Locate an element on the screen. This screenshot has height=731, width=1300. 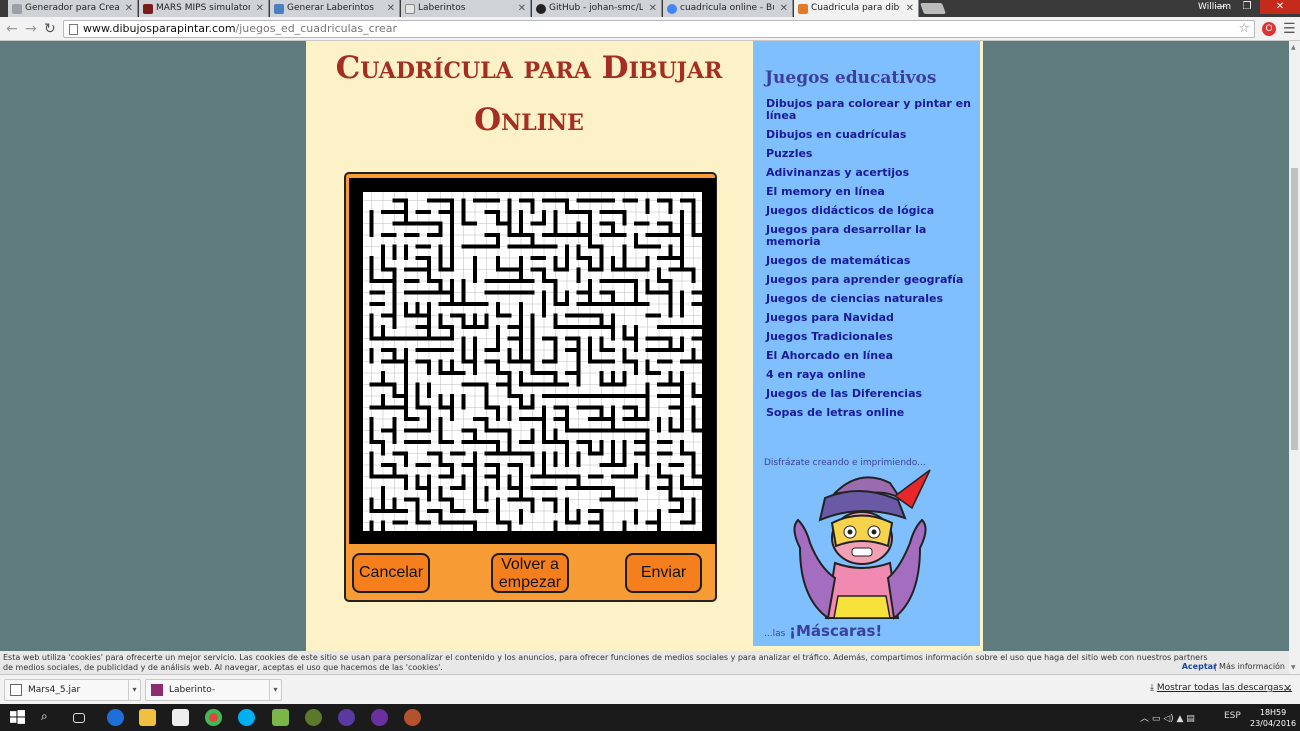
sidebar-link: Adivinanzas y acertijos is located at coordinates (869, 173).